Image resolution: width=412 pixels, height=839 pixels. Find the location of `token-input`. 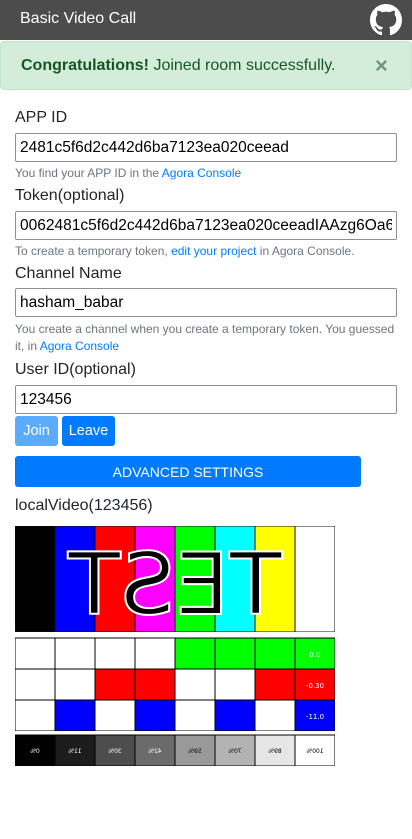

token-input is located at coordinates (206, 225).